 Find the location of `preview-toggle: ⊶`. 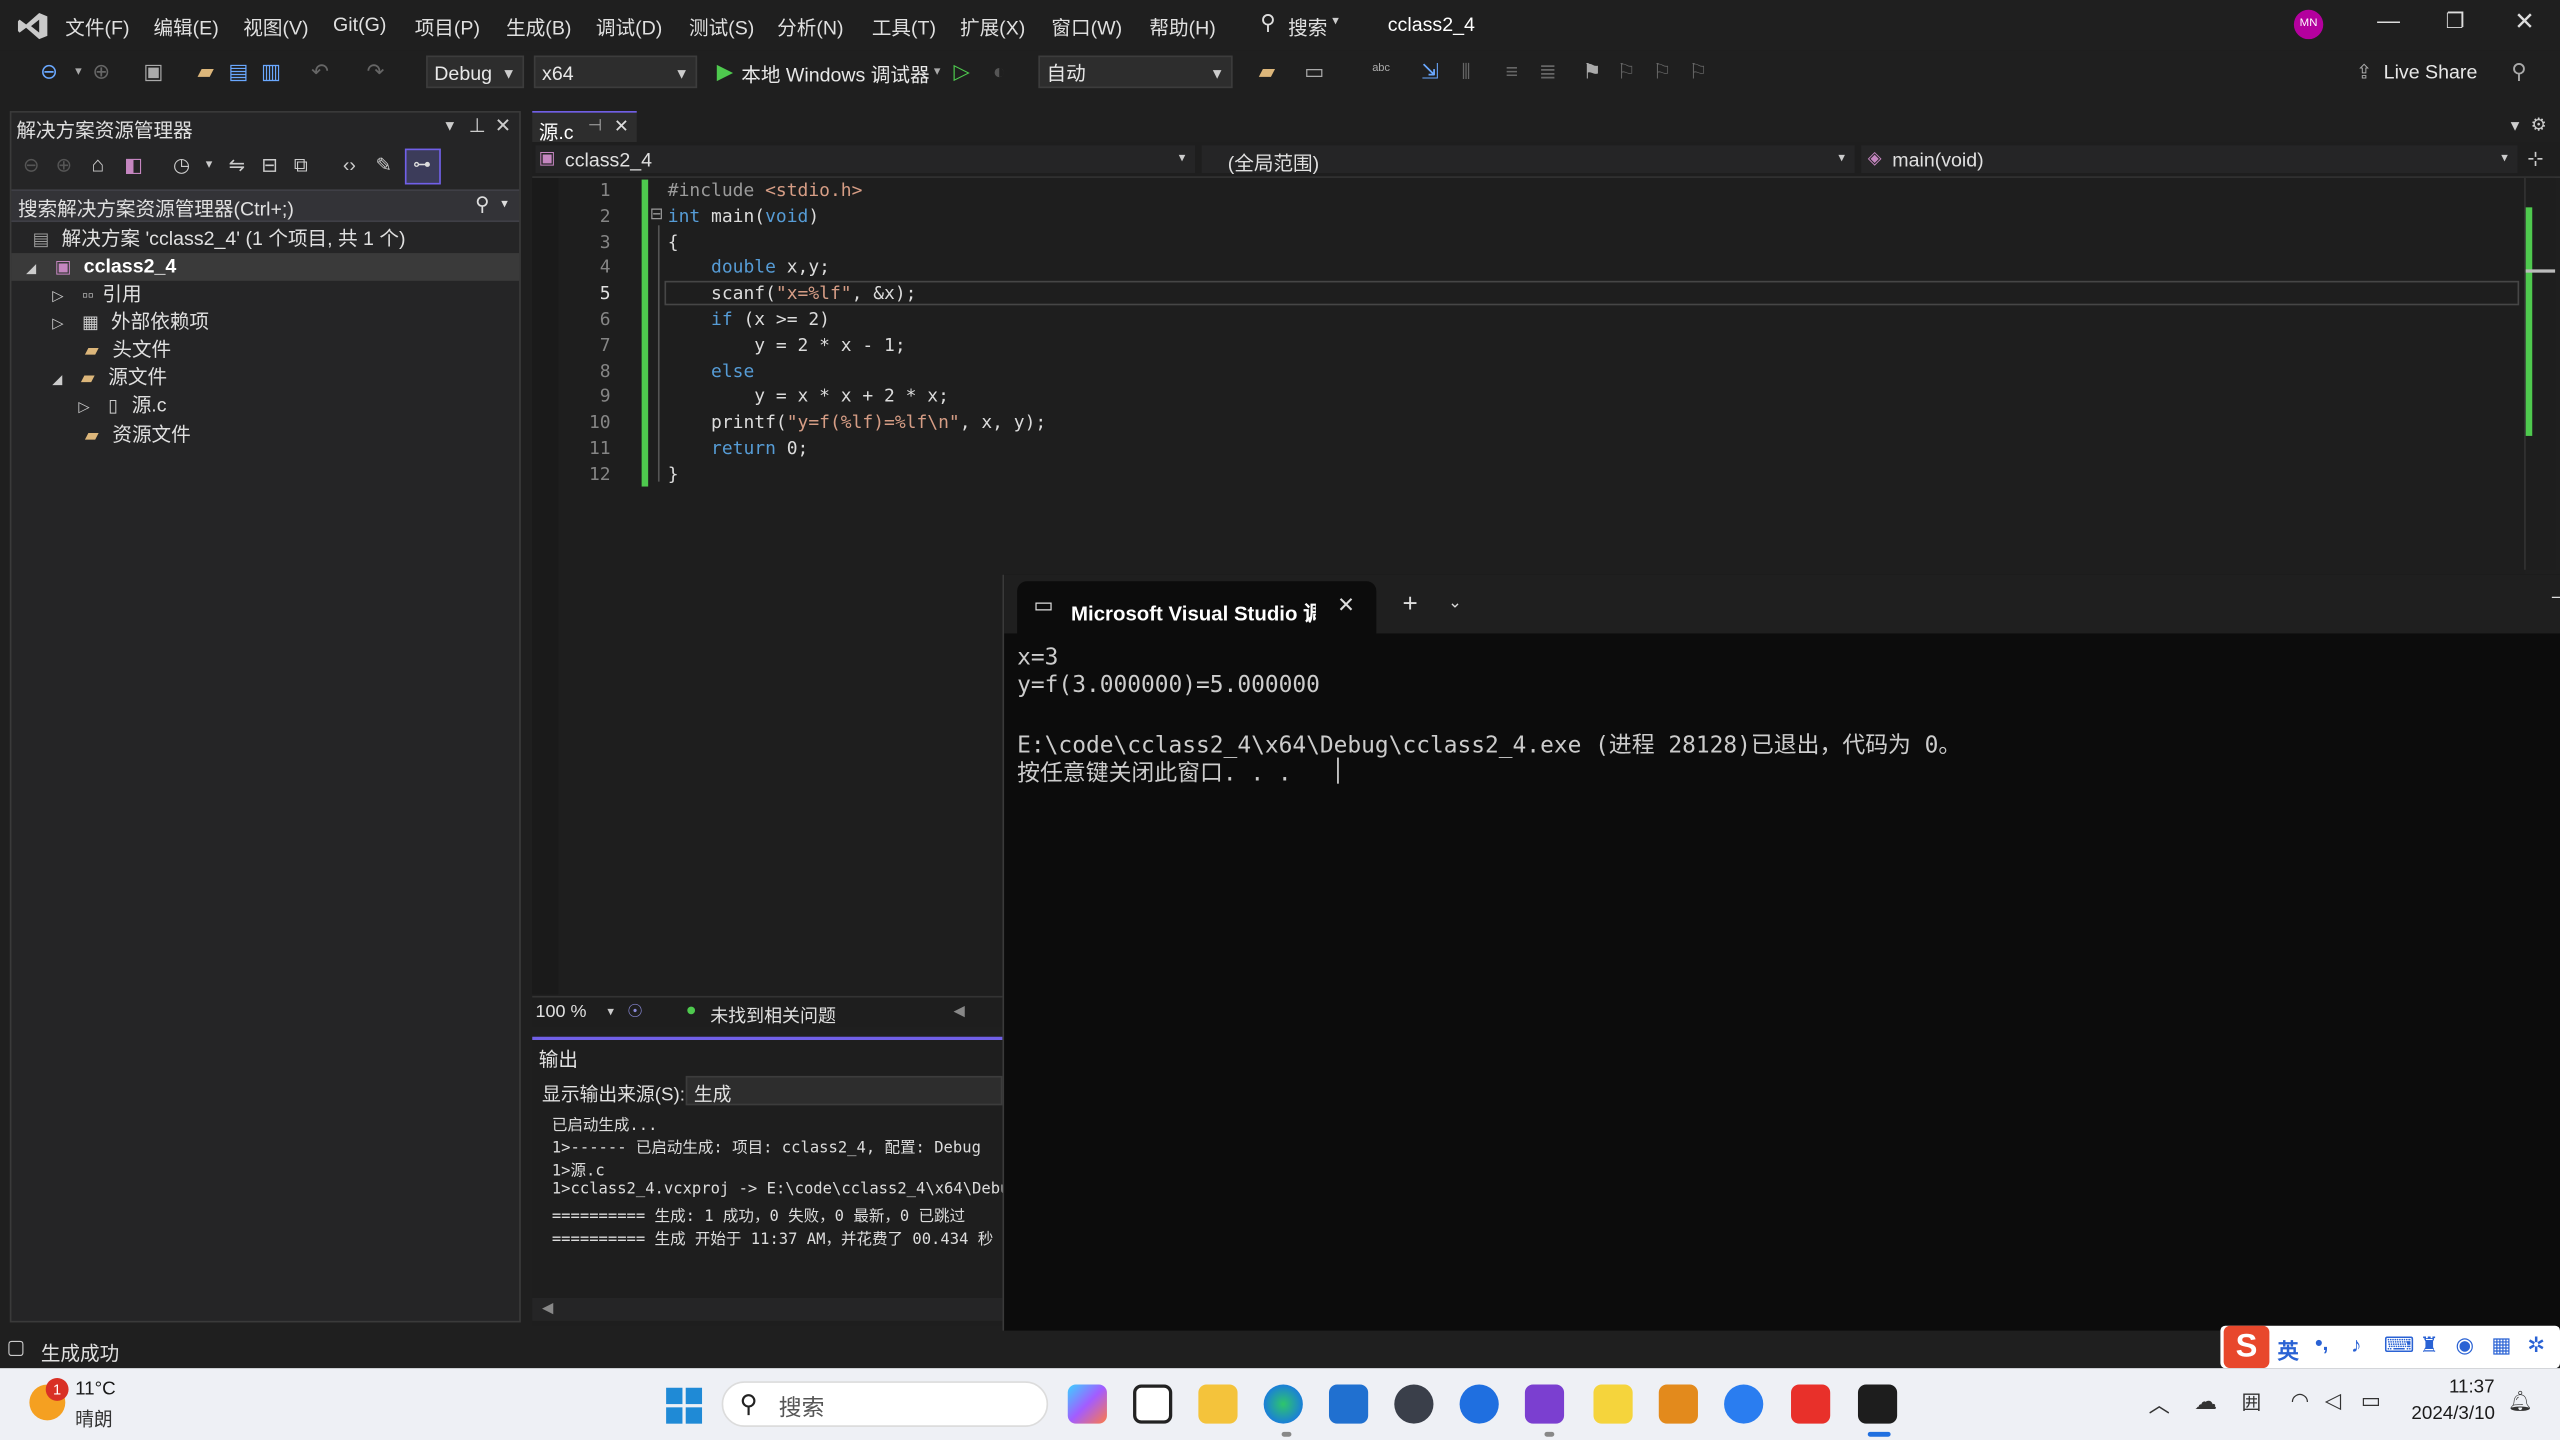

preview-toggle: ⊶ is located at coordinates (422, 166).